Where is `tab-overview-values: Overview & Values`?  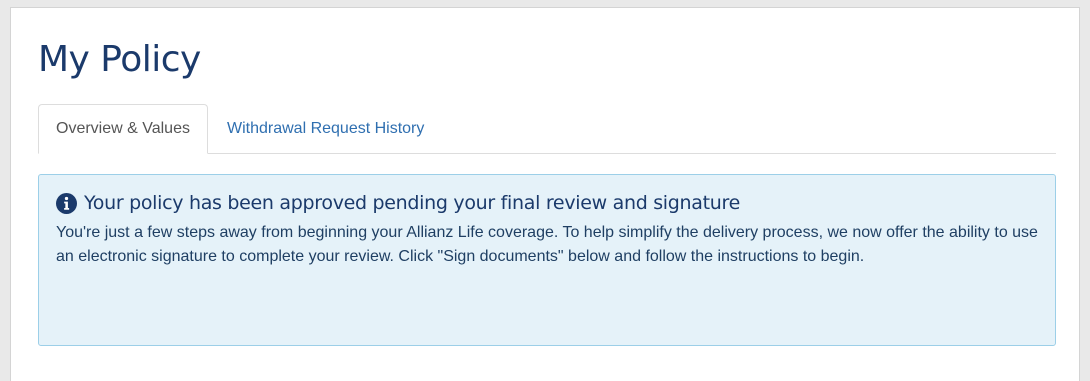 tab-overview-values: Overview & Values is located at coordinates (123, 129).